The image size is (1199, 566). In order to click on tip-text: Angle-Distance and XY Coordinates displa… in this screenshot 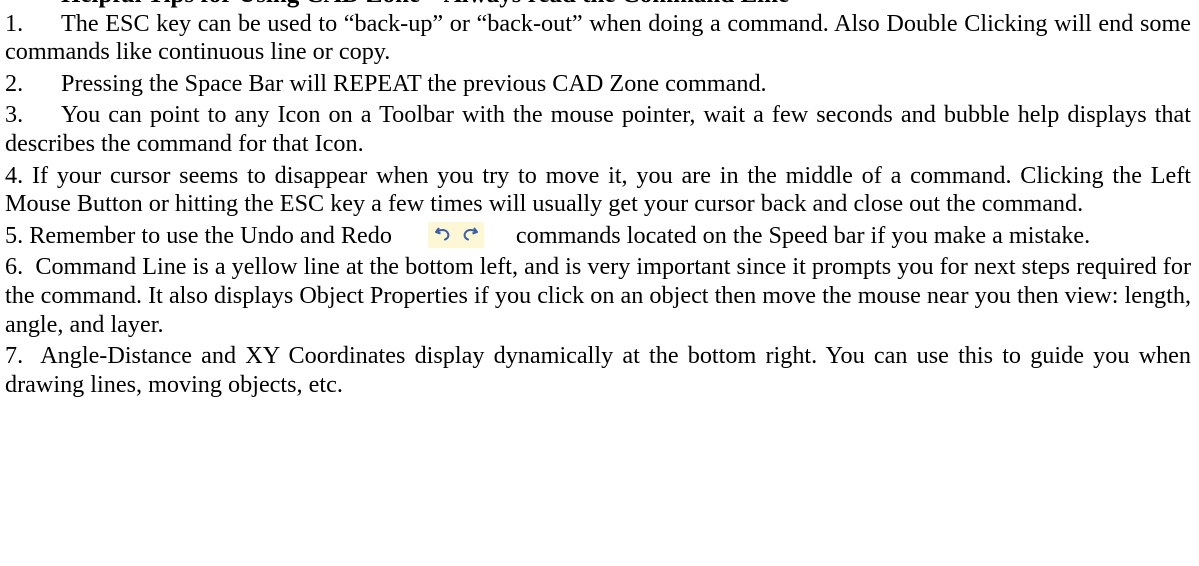, I will do `click(598, 370)`.